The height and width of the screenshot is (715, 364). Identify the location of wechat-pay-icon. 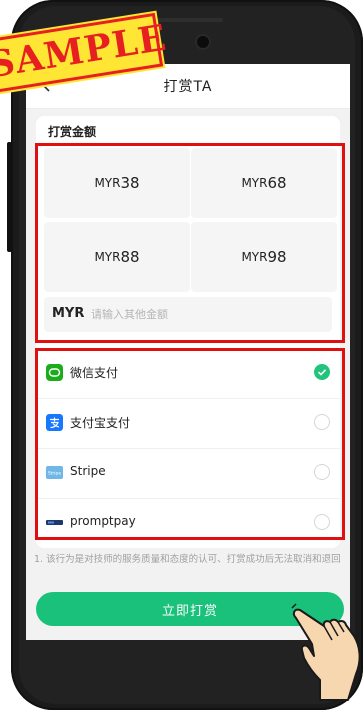
(54, 372).